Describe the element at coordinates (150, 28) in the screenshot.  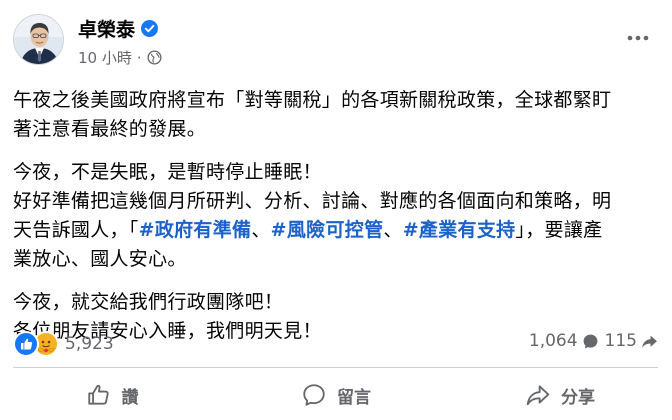
I see `verified-badge-icon` at that location.